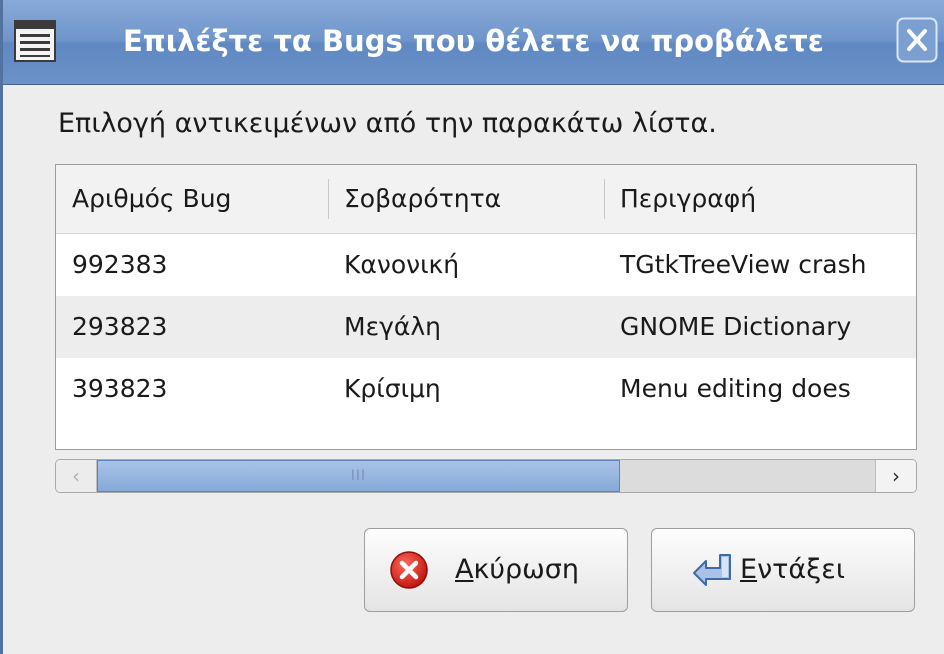  I want to click on title-bar: Επιλέξτε τα Bugs που θέλετε να προβάλετε, so click(473, 42).